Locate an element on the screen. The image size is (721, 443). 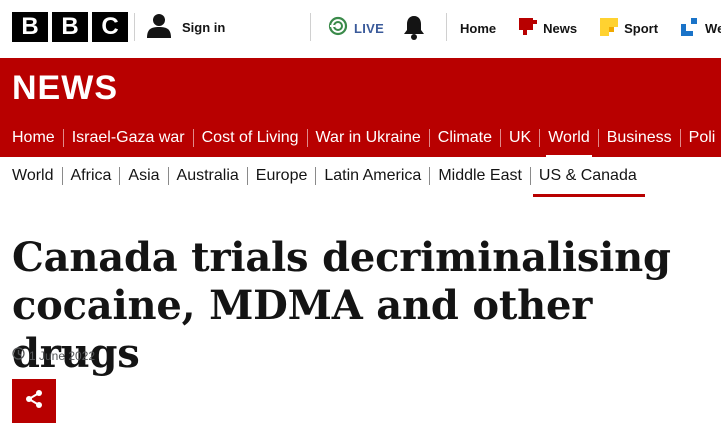
secondary-nav-item-asia: Asia is located at coordinates (143, 176).